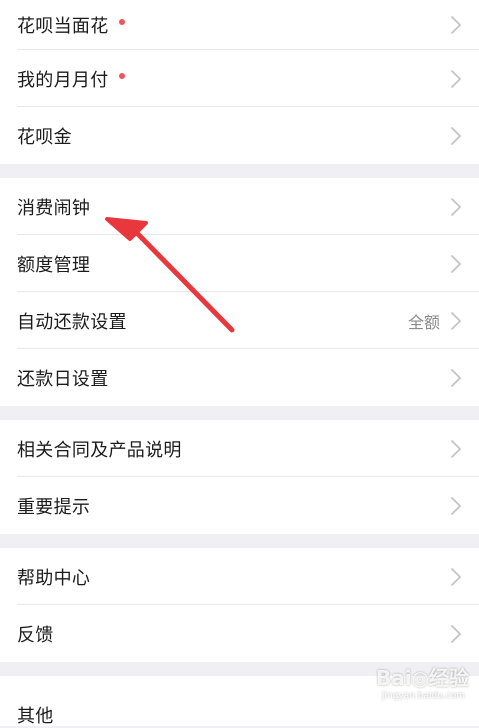 The height and width of the screenshot is (728, 479). What do you see at coordinates (35, 716) in the screenshot?
I see `menu-item-label: 其他` at bounding box center [35, 716].